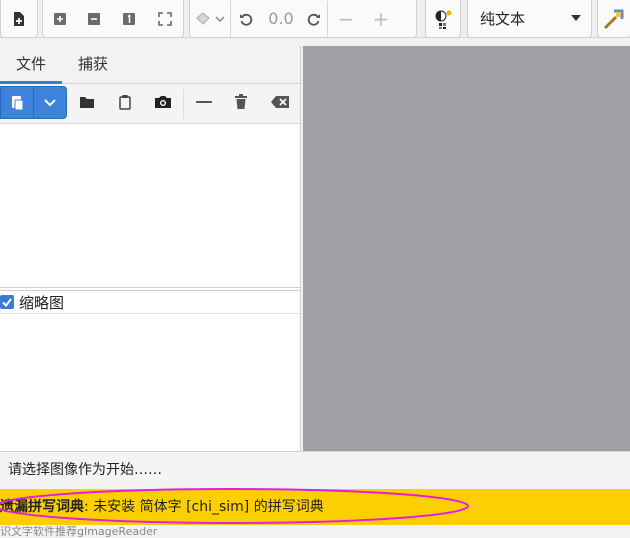 The width and height of the screenshot is (630, 538). What do you see at coordinates (346, 19) in the screenshot?
I see `zoom-out-button: −` at bounding box center [346, 19].